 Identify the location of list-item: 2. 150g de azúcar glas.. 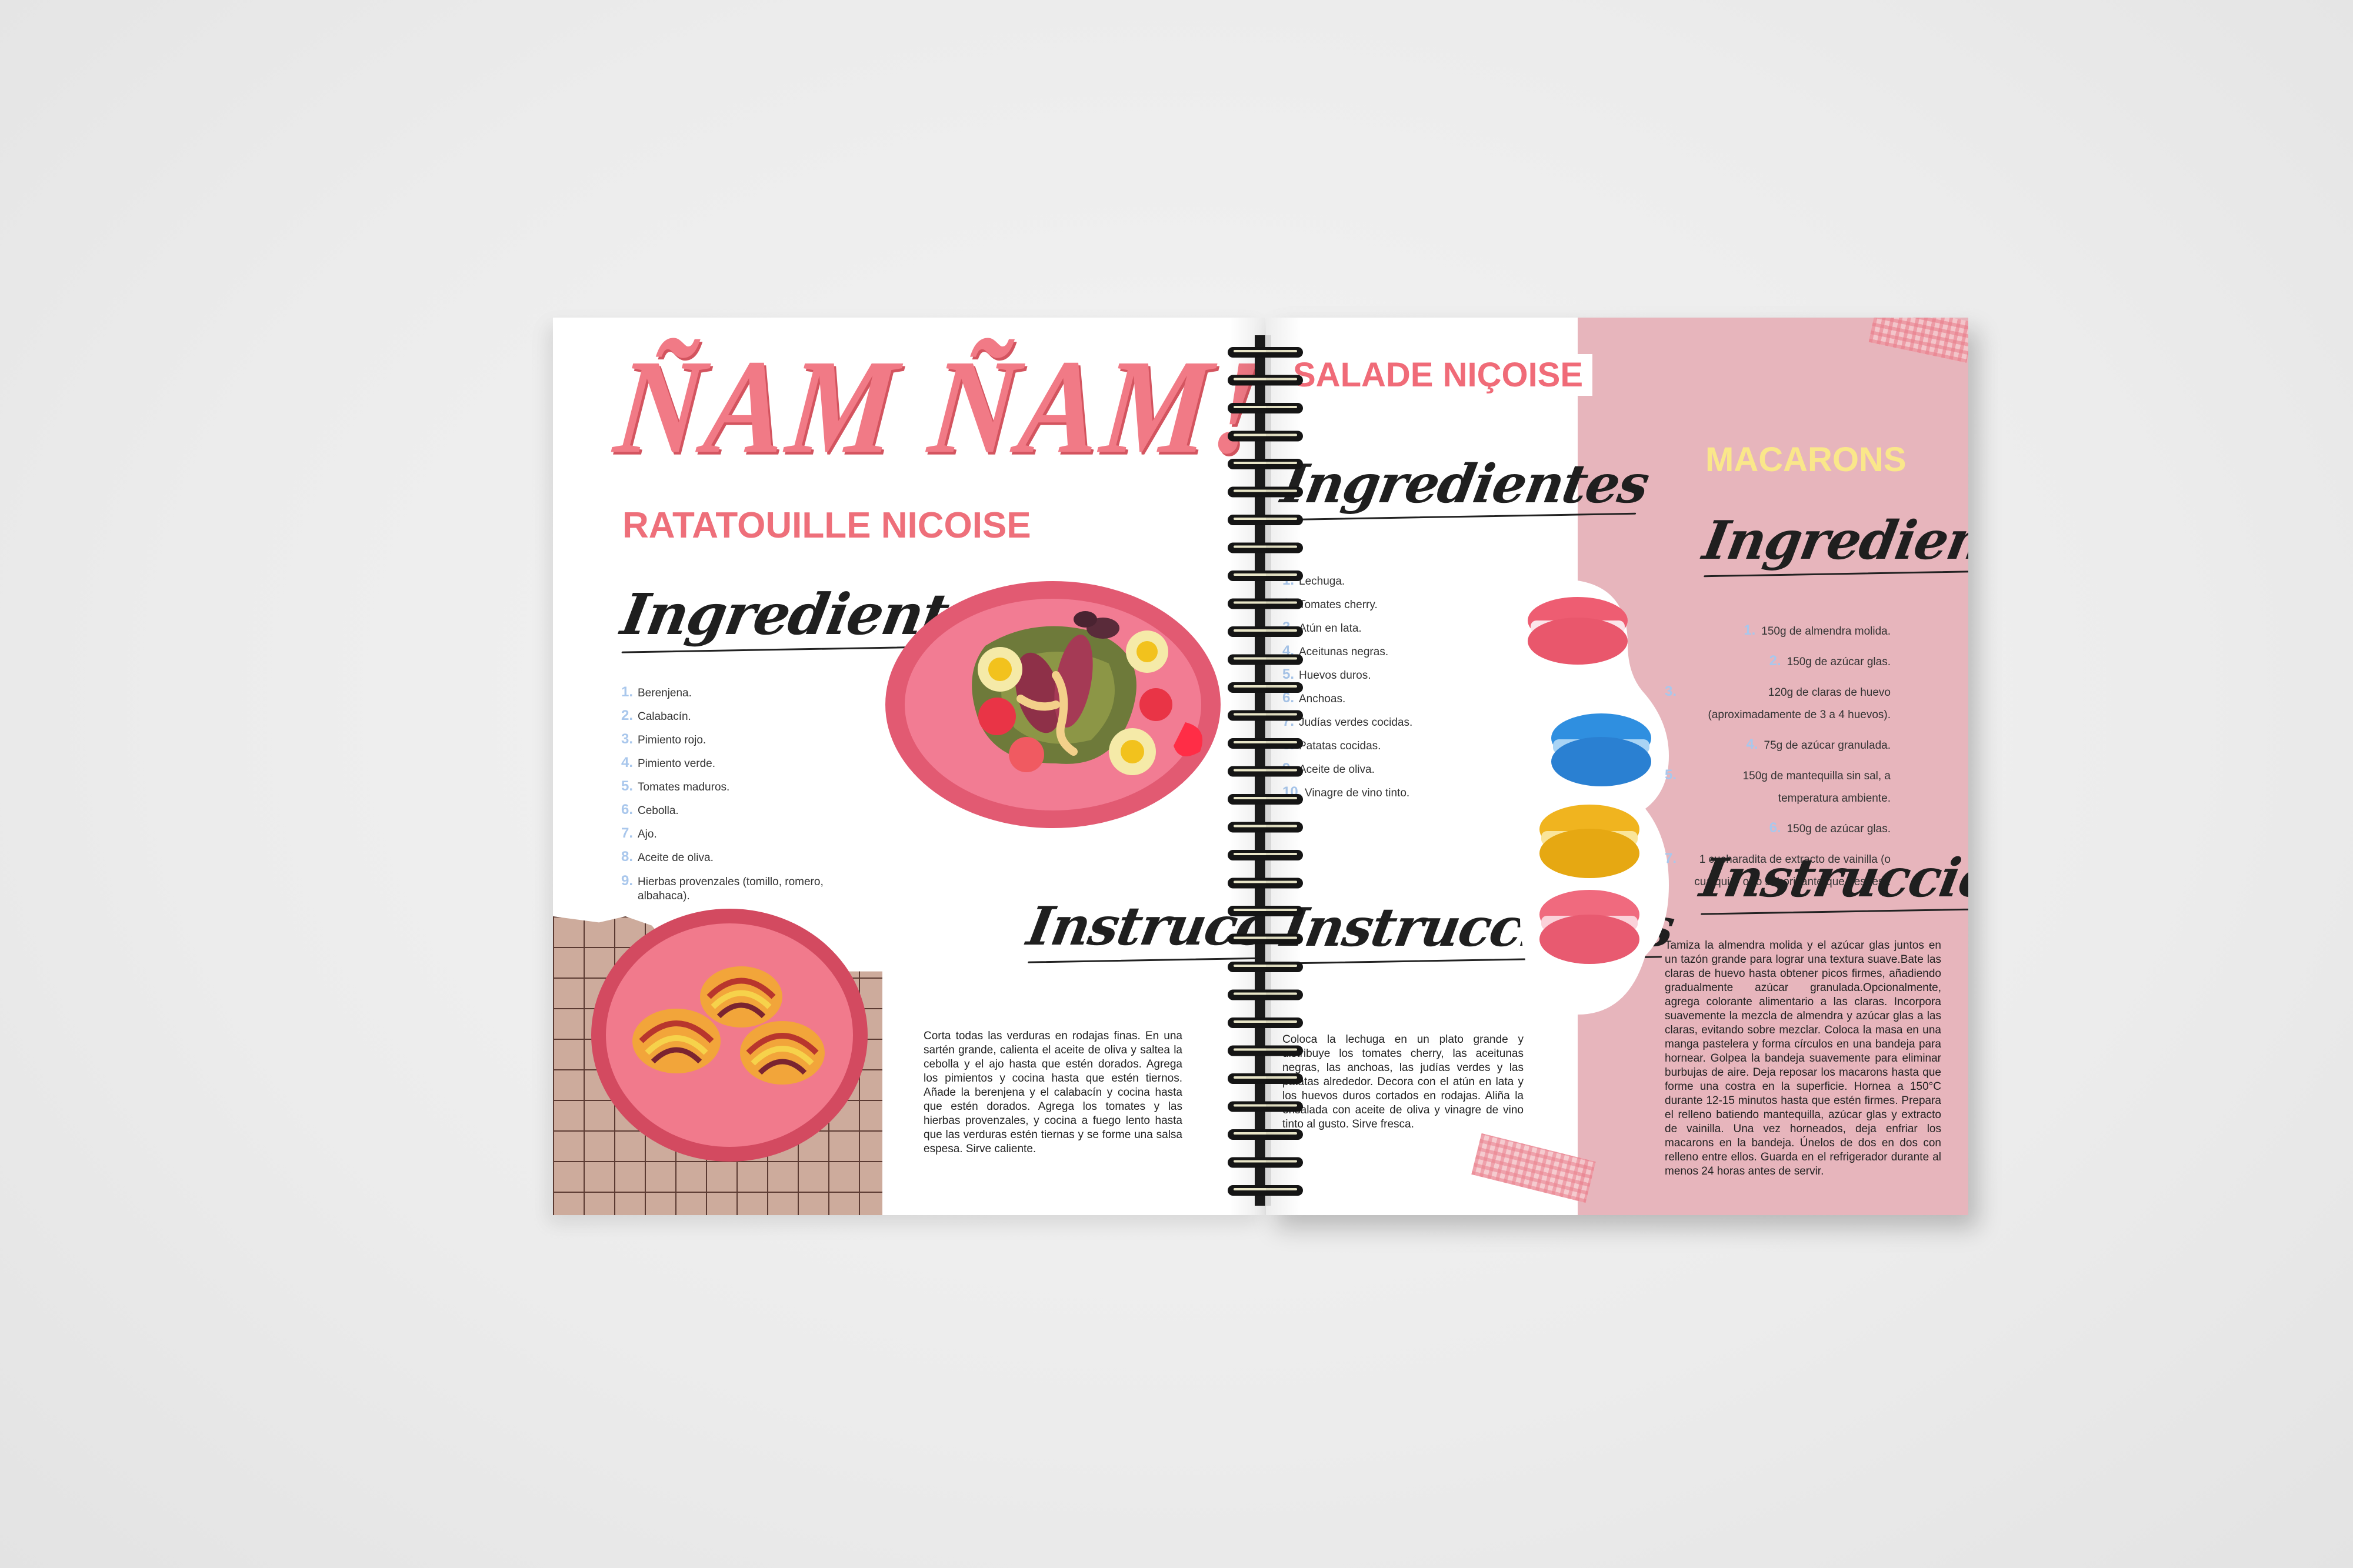
(1830, 661).